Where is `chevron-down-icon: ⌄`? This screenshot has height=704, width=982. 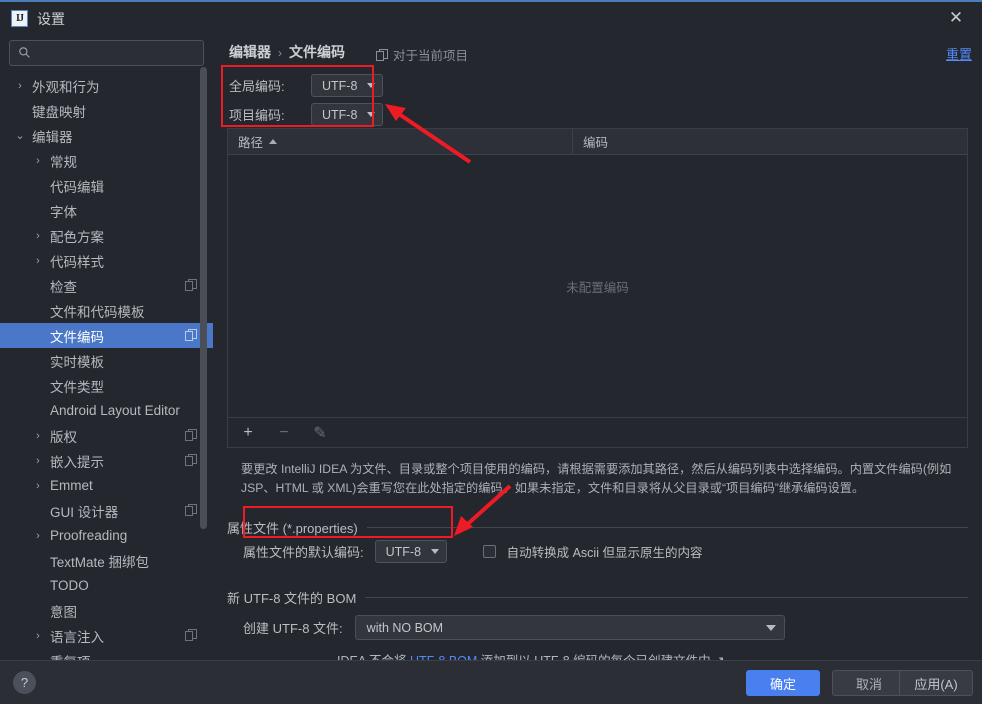
chevron-down-icon: ⌄ is located at coordinates (20, 136).